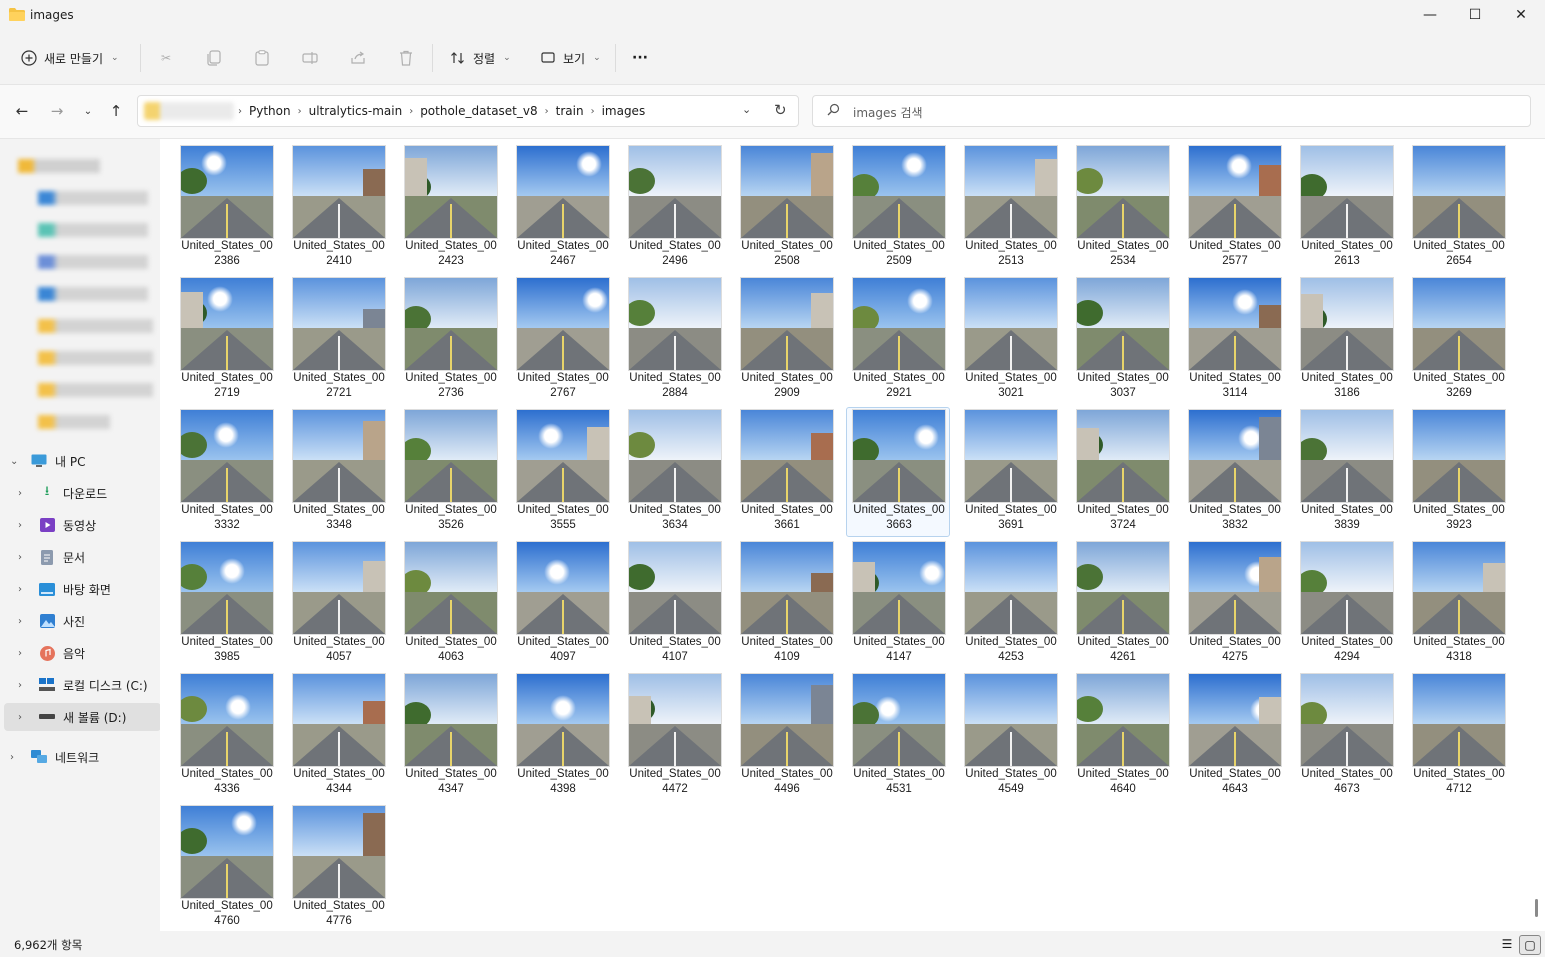 This screenshot has width=1545, height=957. What do you see at coordinates (450, 736) in the screenshot?
I see `file-item: United_States_00 4347` at bounding box center [450, 736].